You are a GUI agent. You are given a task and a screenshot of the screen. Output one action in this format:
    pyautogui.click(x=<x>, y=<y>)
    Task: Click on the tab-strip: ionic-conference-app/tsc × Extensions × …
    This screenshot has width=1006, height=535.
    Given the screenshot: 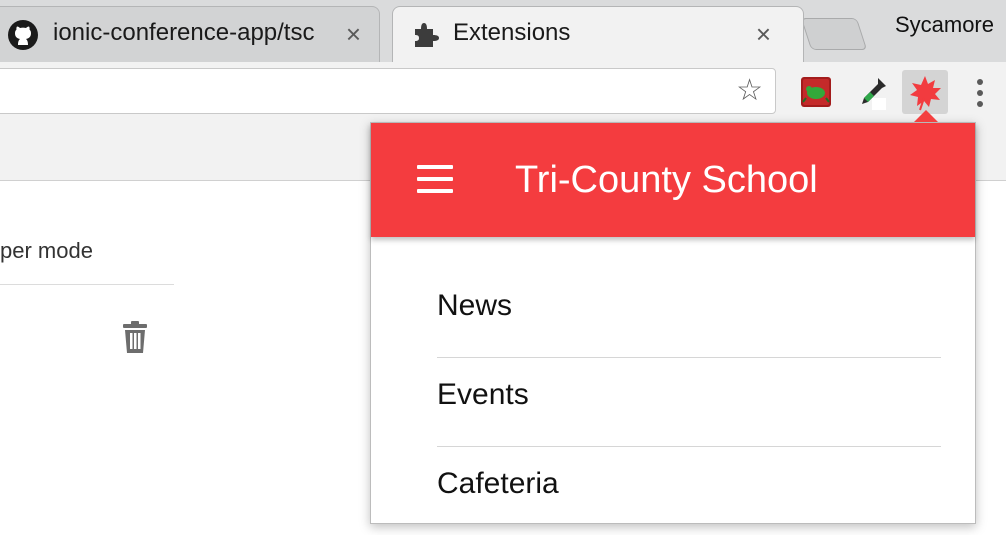 What is the action you would take?
    pyautogui.click(x=503, y=31)
    